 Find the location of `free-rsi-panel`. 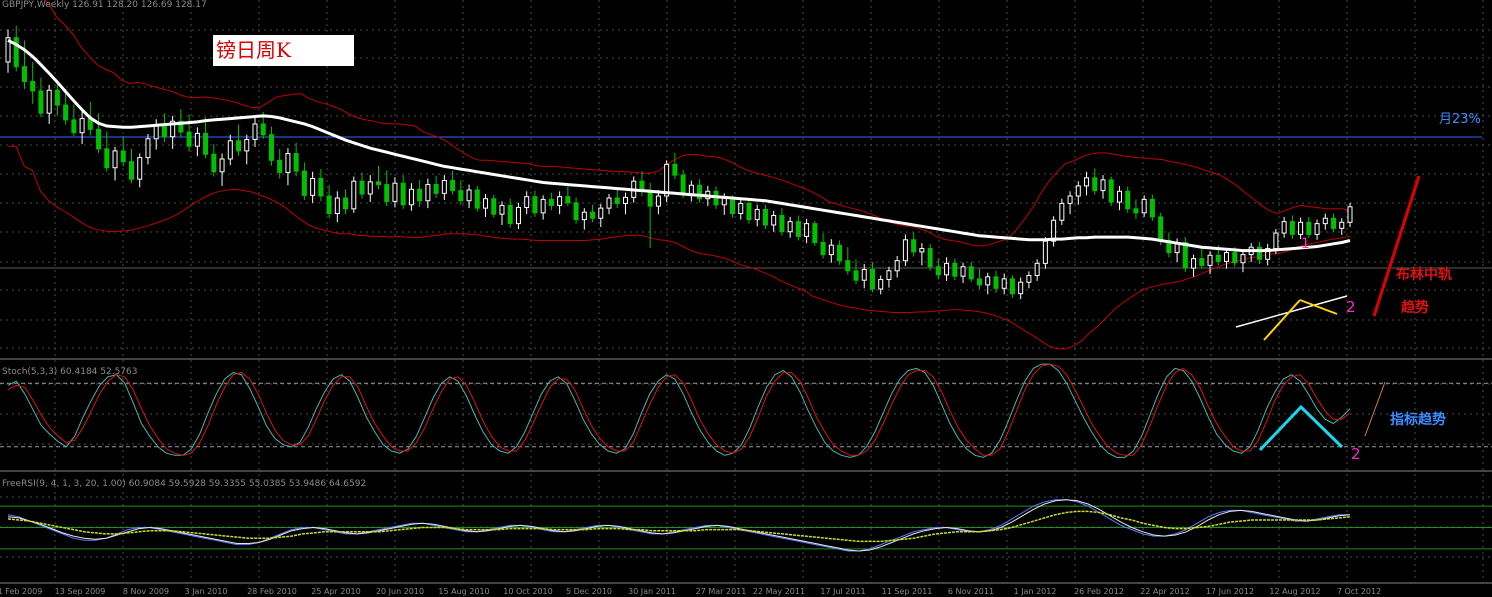

free-rsi-panel is located at coordinates (746, 525).